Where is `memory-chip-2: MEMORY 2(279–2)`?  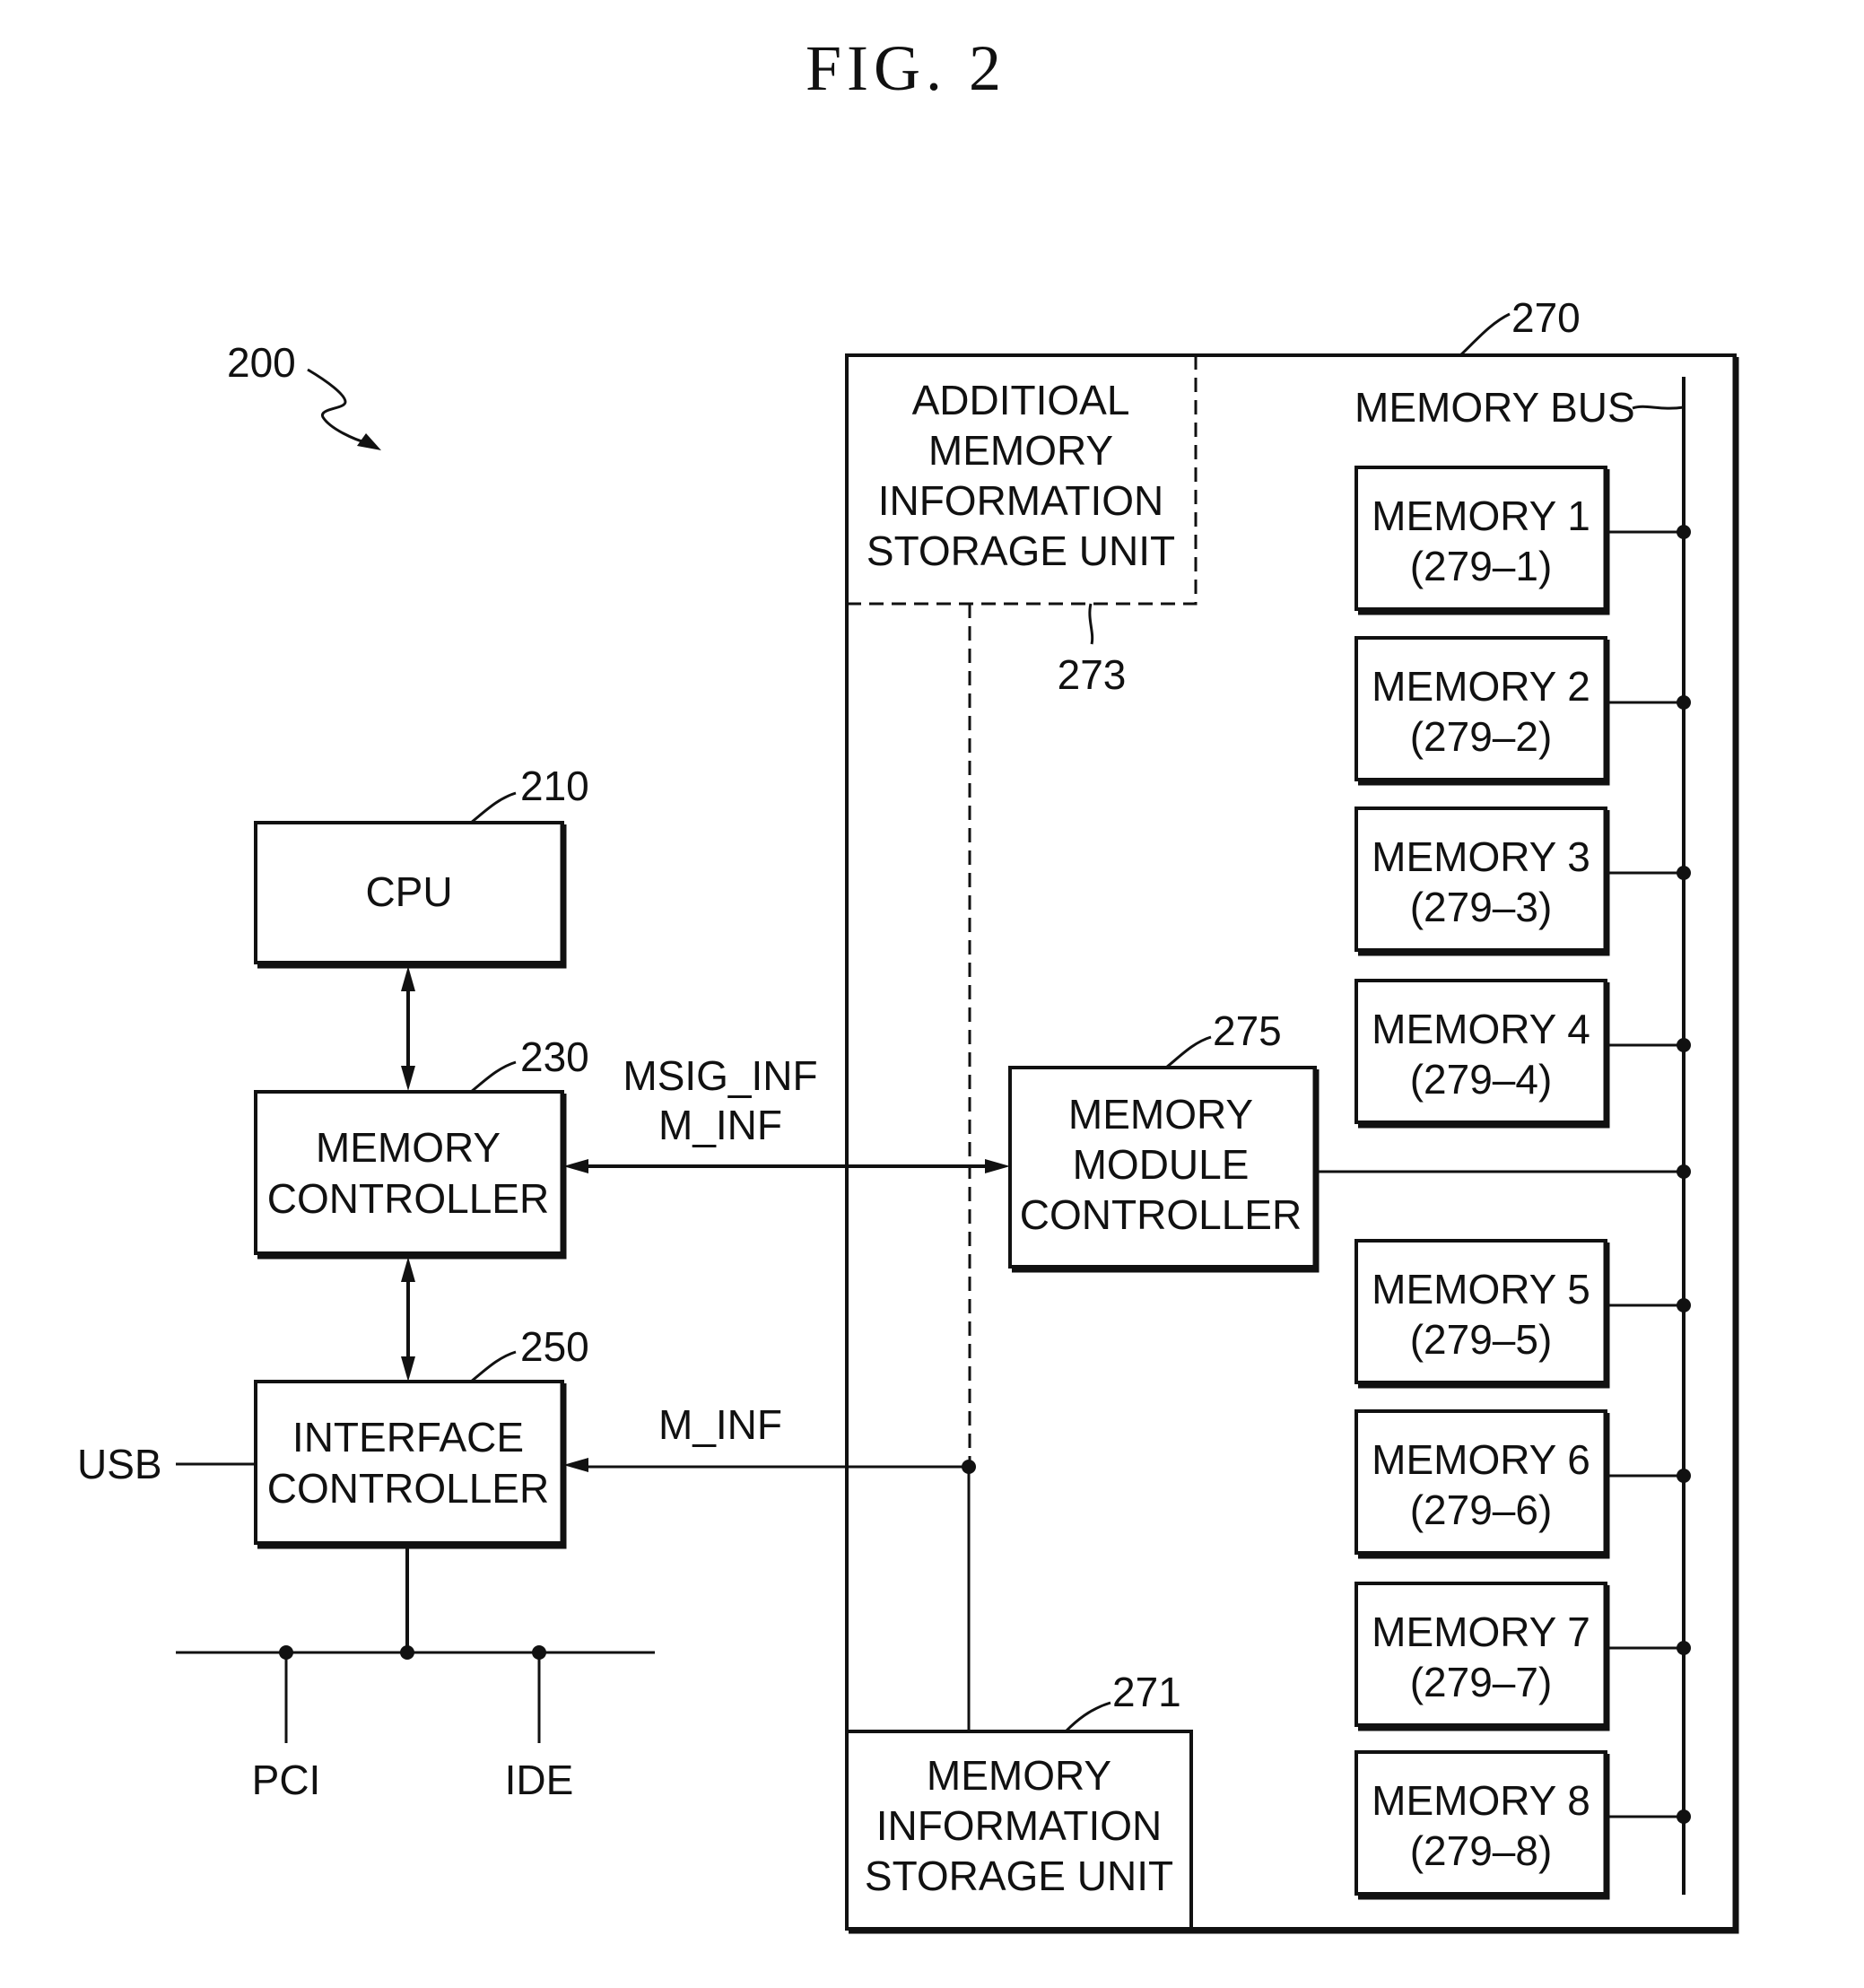 memory-chip-2: MEMORY 2(279–2) is located at coordinates (1522, 711).